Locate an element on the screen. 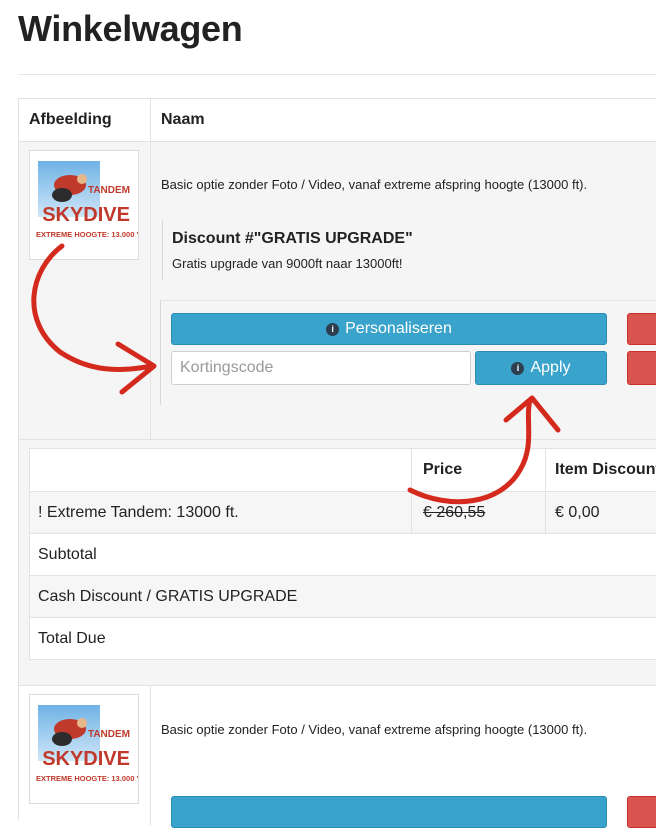  pricing-item-discount: € 0,00 is located at coordinates (577, 512).